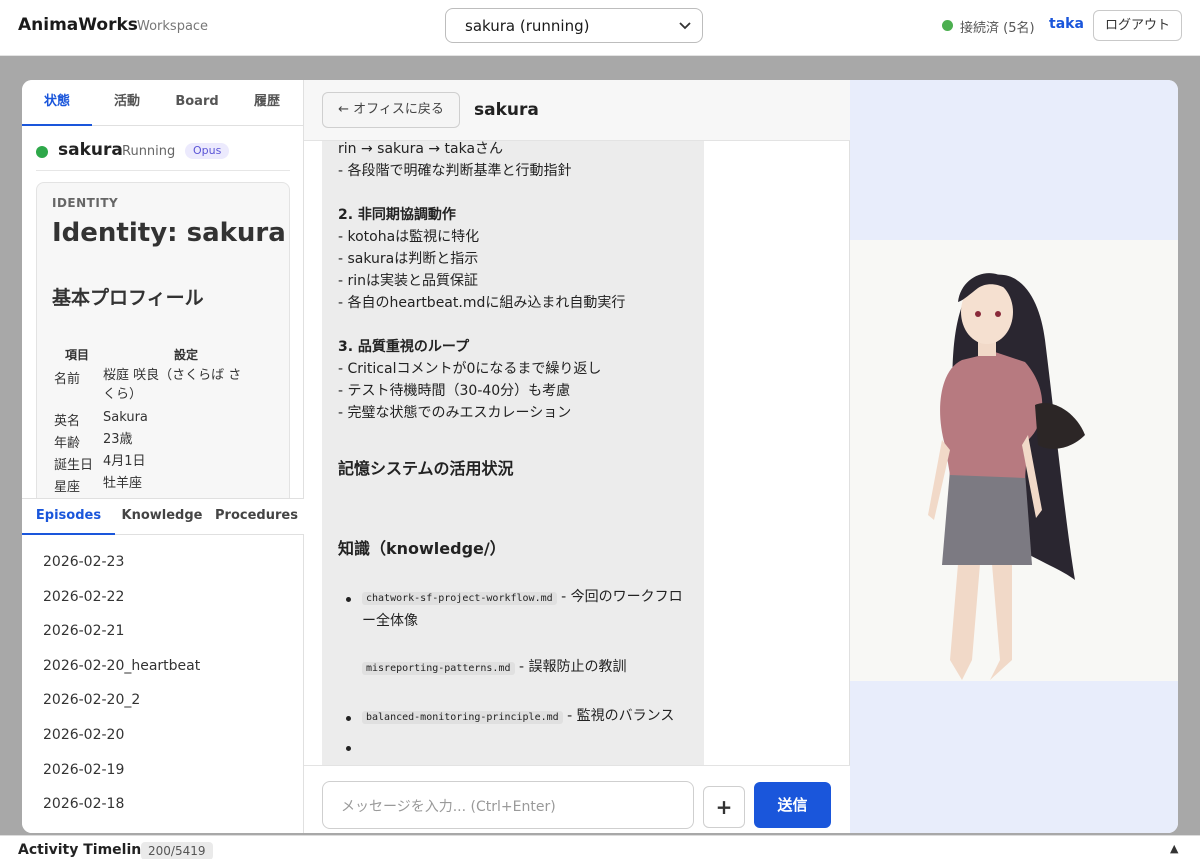 The image size is (1200, 859). I want to click on profile-key: 英名, so click(67, 421).